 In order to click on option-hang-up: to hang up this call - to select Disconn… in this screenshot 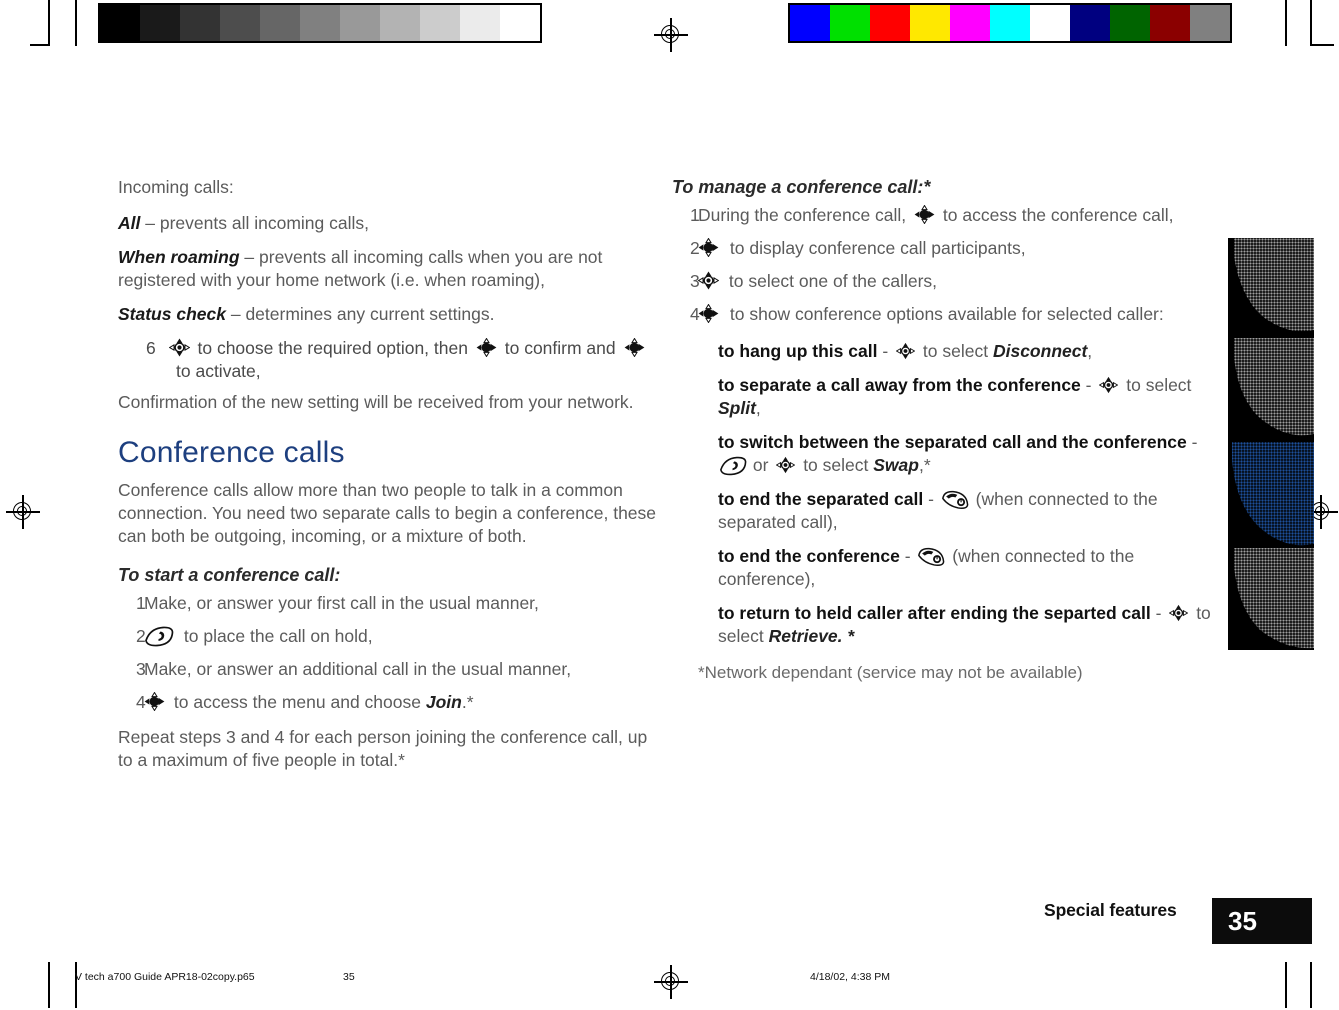, I will do `click(967, 351)`.